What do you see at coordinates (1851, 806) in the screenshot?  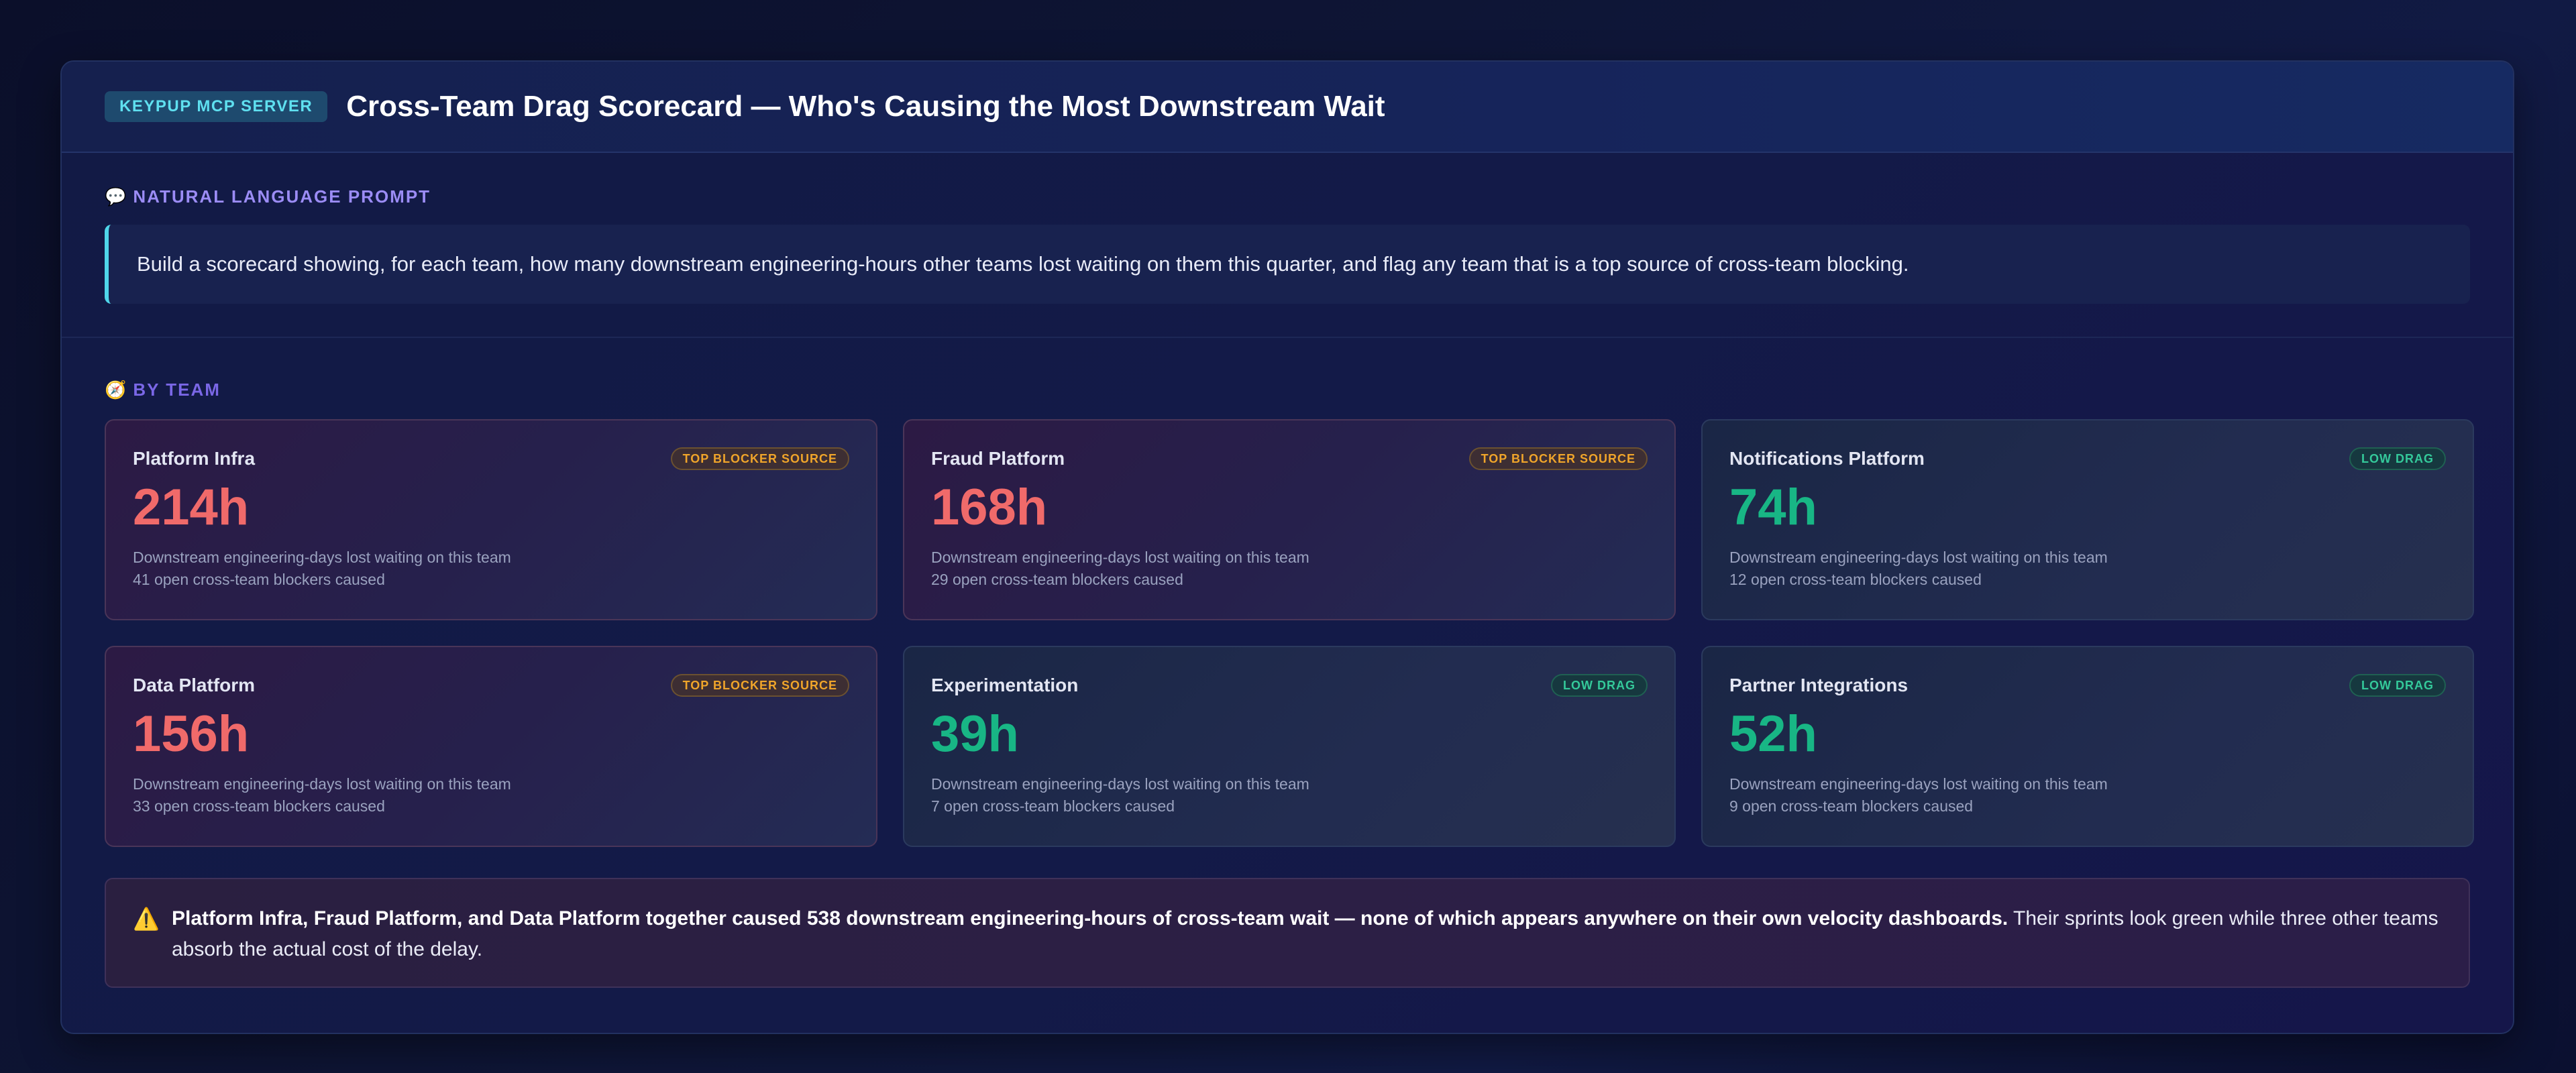 I see `blockers-count: 9 open cross-team blockers caused` at bounding box center [1851, 806].